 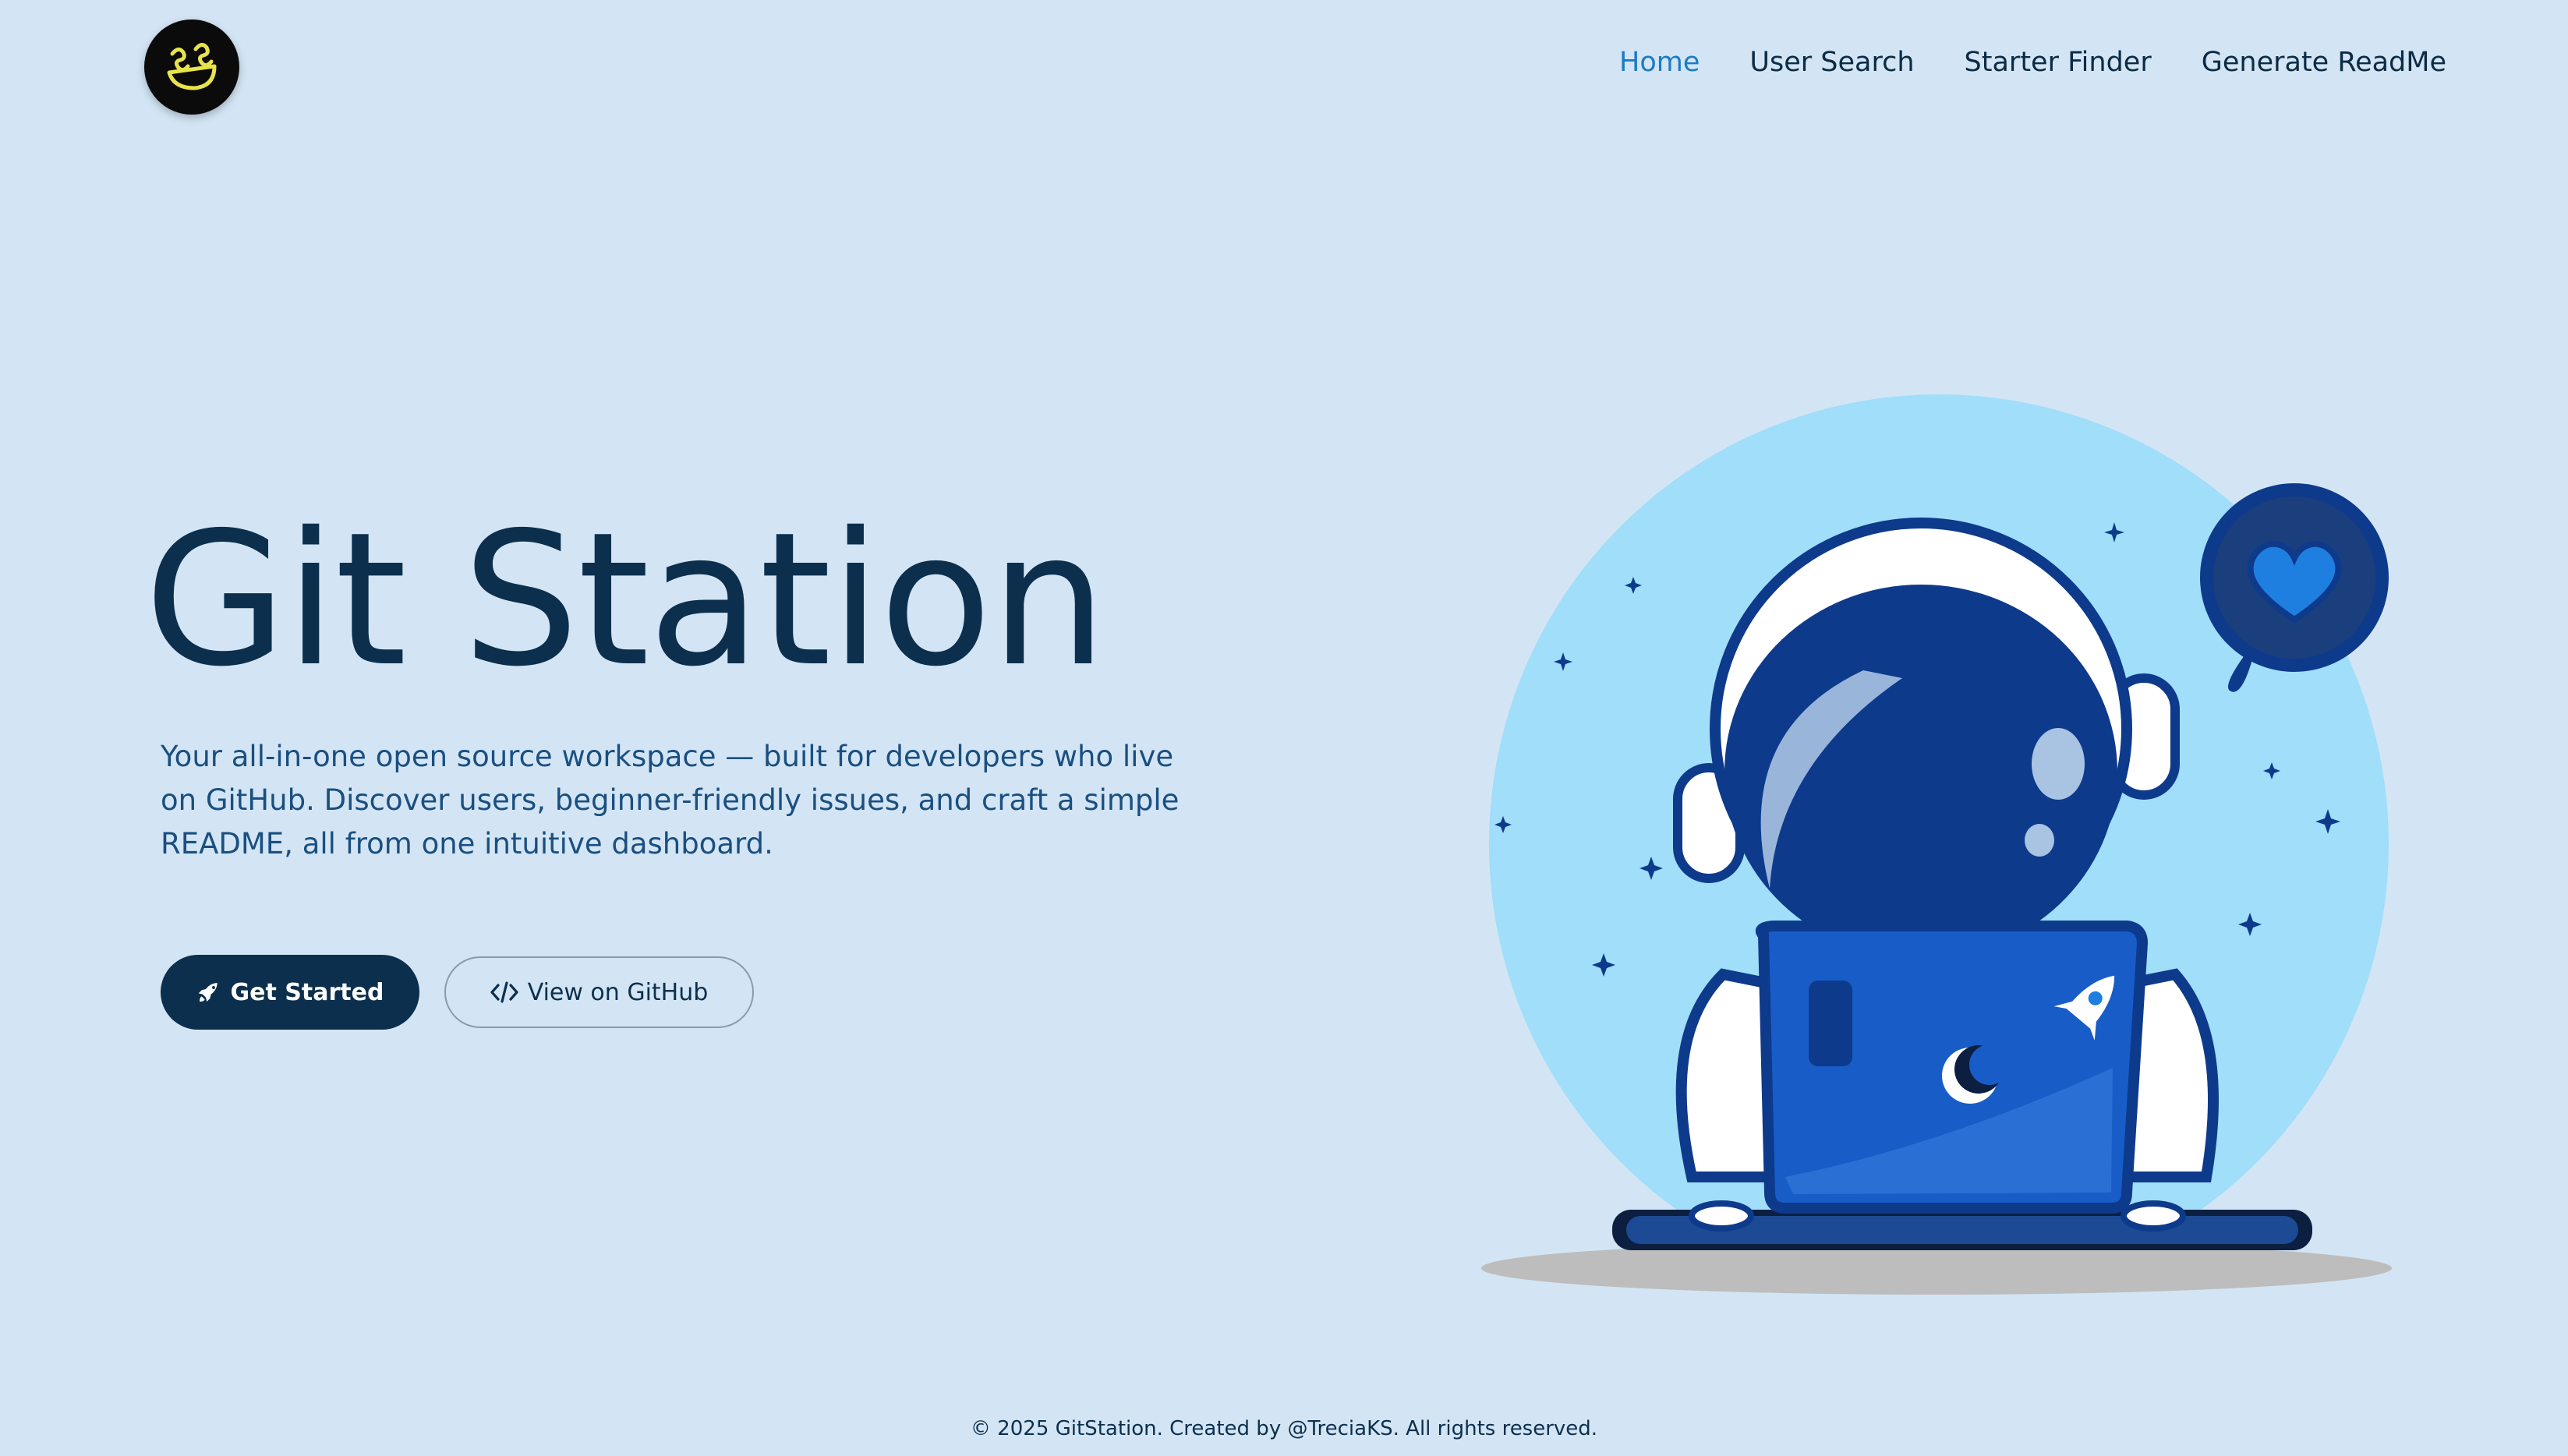 What do you see at coordinates (625, 600) in the screenshot?
I see `hero-title: Git Station` at bounding box center [625, 600].